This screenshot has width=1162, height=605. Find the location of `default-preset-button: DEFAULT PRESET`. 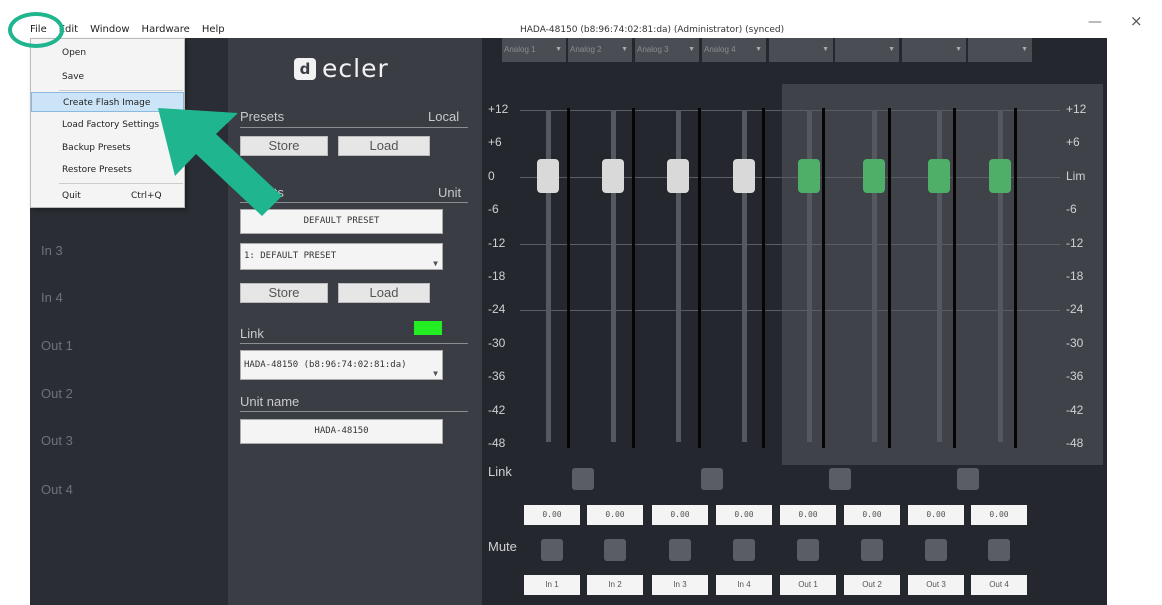

default-preset-button: DEFAULT PRESET is located at coordinates (341, 221).